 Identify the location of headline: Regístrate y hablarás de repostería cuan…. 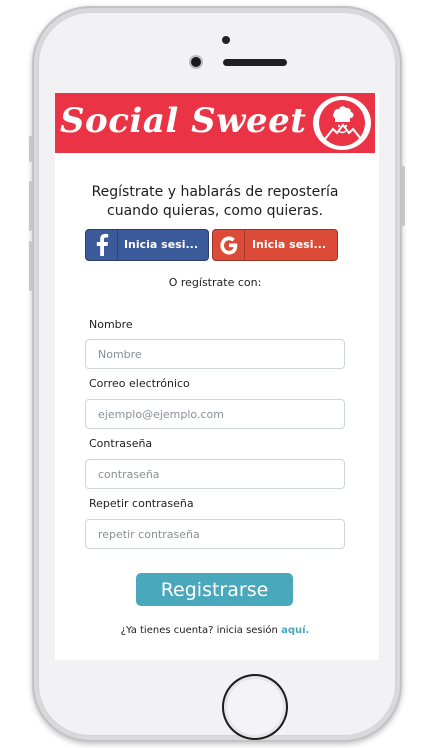
(215, 202).